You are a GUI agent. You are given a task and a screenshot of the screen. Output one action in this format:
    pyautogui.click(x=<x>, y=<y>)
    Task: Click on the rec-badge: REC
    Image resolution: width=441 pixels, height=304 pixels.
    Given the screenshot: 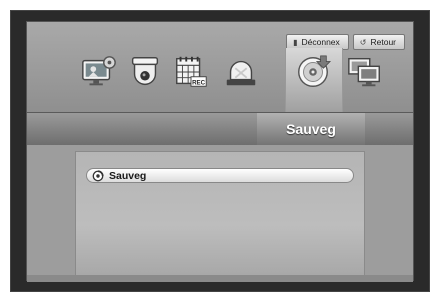 What is the action you would take?
    pyautogui.click(x=199, y=82)
    